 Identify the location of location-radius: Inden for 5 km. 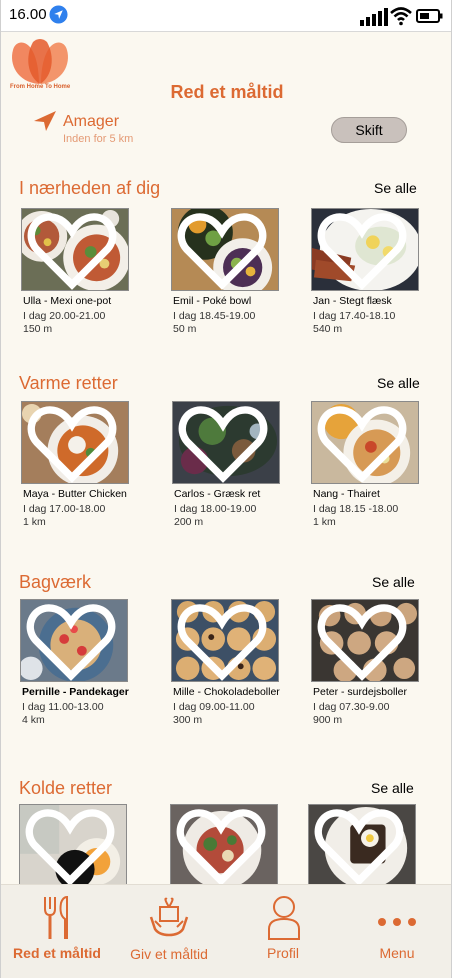
(98, 139).